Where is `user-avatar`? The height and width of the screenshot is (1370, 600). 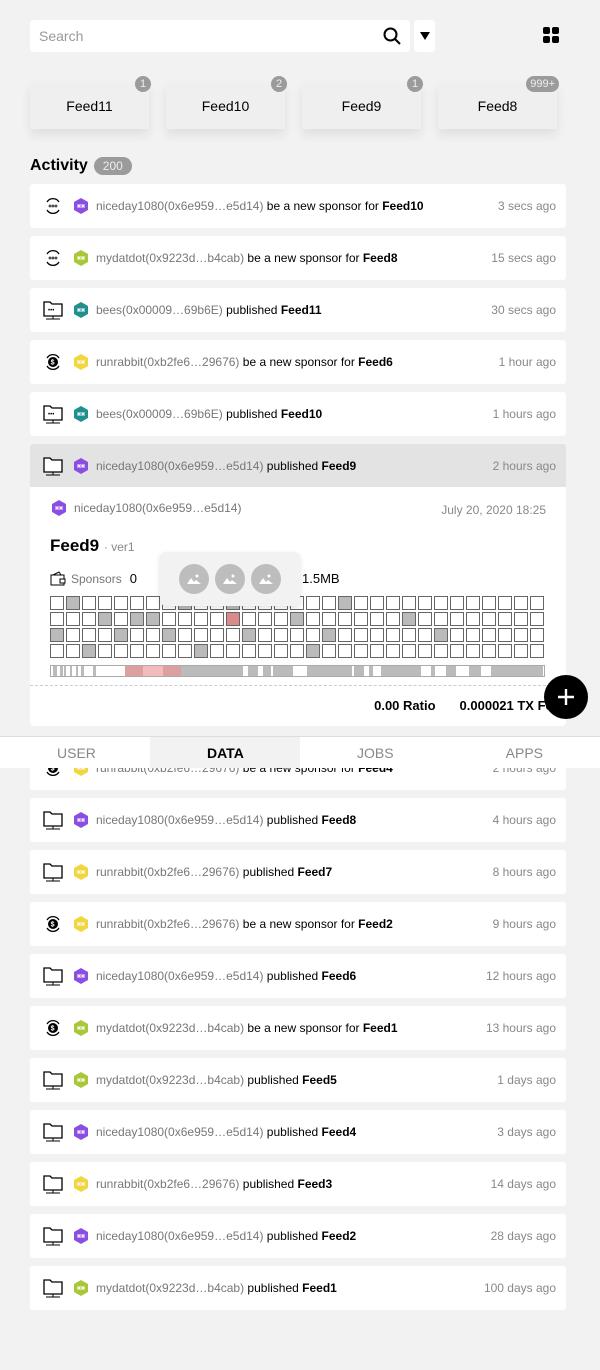 user-avatar is located at coordinates (81, 362).